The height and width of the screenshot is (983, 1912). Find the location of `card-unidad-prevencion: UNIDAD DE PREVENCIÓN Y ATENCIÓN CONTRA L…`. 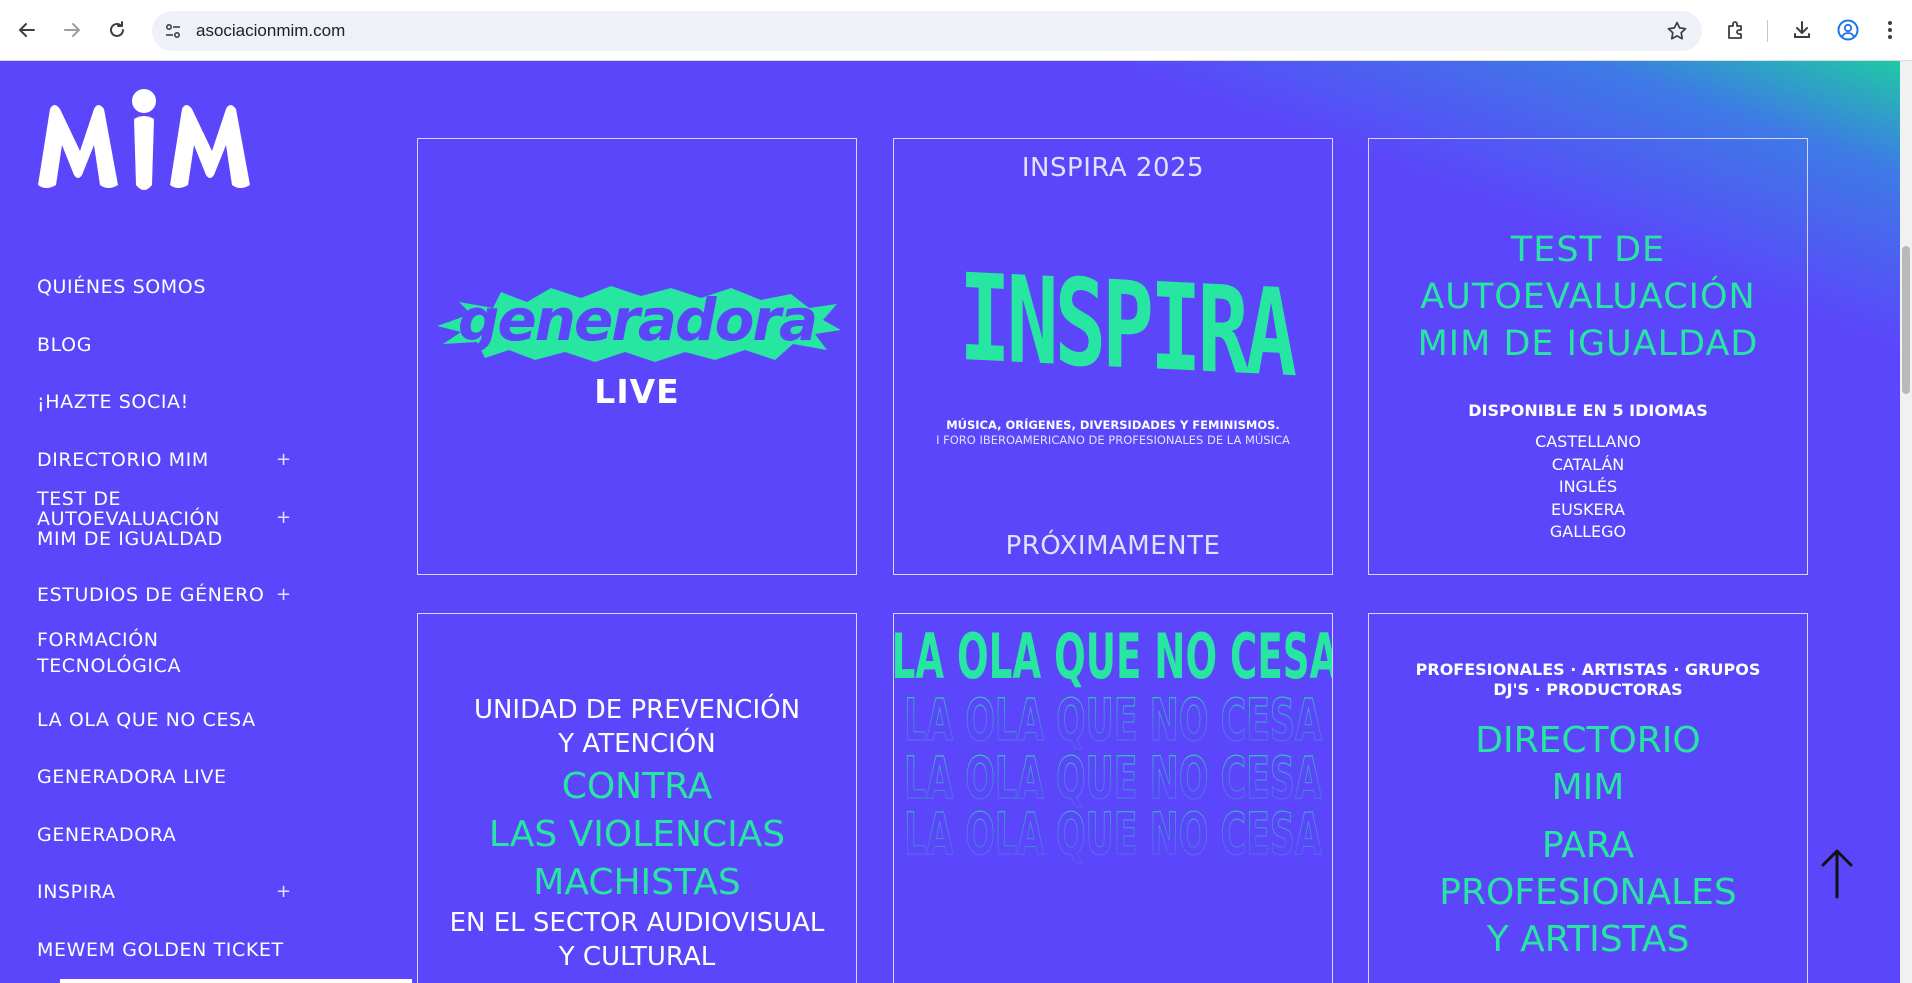

card-unidad-prevencion: UNIDAD DE PREVENCIÓN Y ATENCIÓN CONTRA L… is located at coordinates (637, 798).